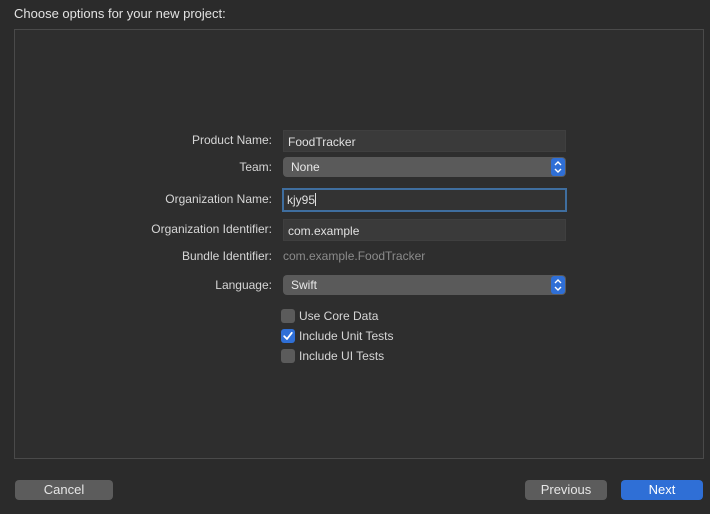 Image resolution: width=710 pixels, height=514 pixels. What do you see at coordinates (243, 285) in the screenshot?
I see `language-label: Language:` at bounding box center [243, 285].